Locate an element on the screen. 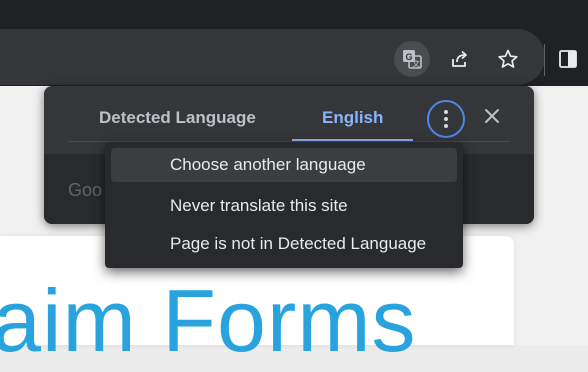 The height and width of the screenshot is (372, 588). toolbar-divider is located at coordinates (544, 60).